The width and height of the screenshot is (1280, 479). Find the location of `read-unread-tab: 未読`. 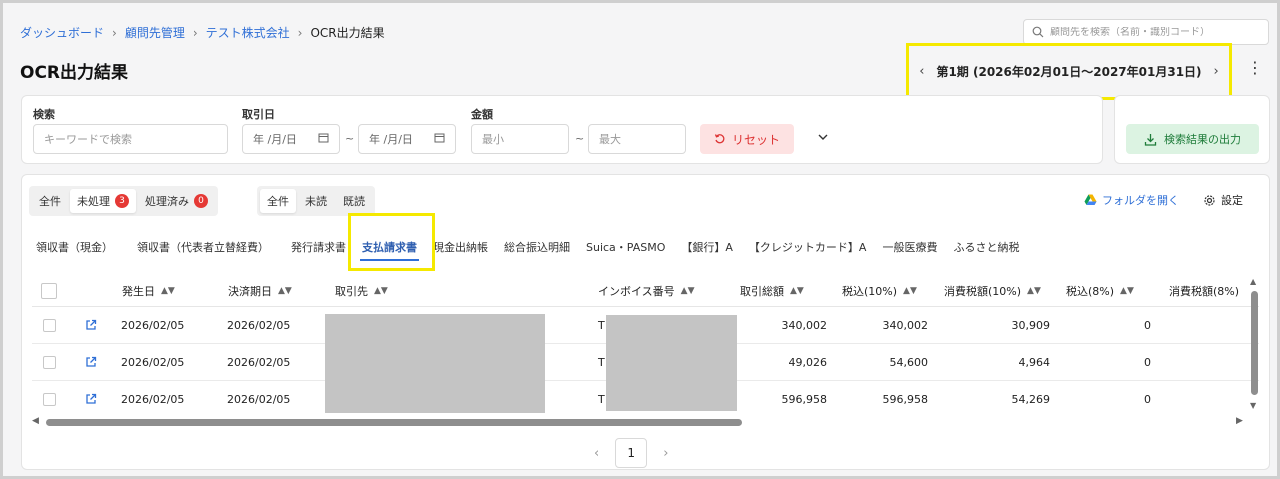

read-unread-tab: 未読 is located at coordinates (316, 201).